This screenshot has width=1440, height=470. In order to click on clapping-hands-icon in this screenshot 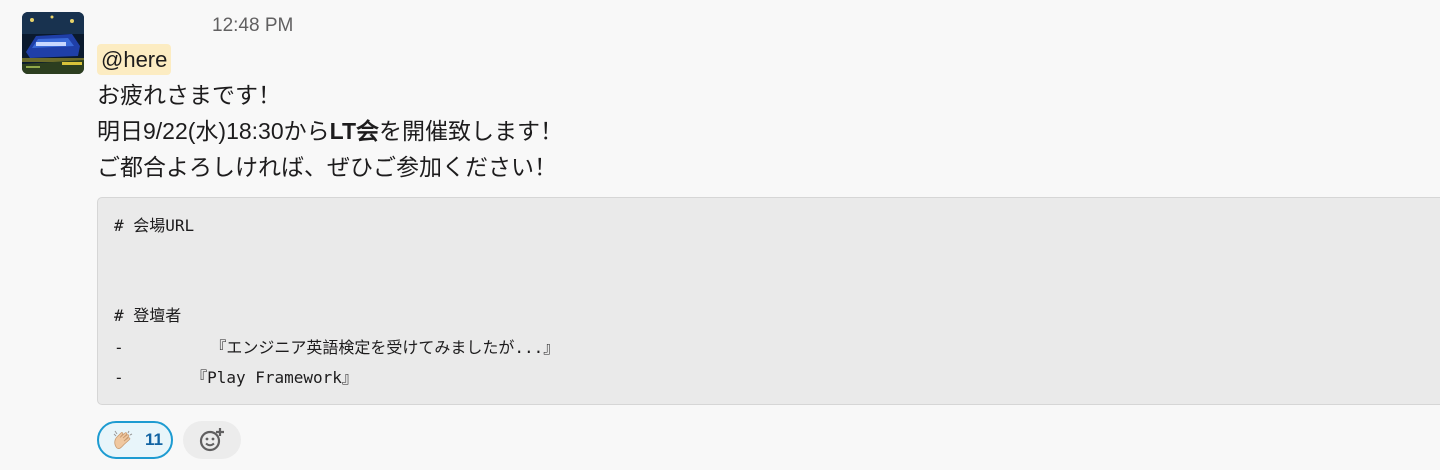, I will do `click(123, 439)`.